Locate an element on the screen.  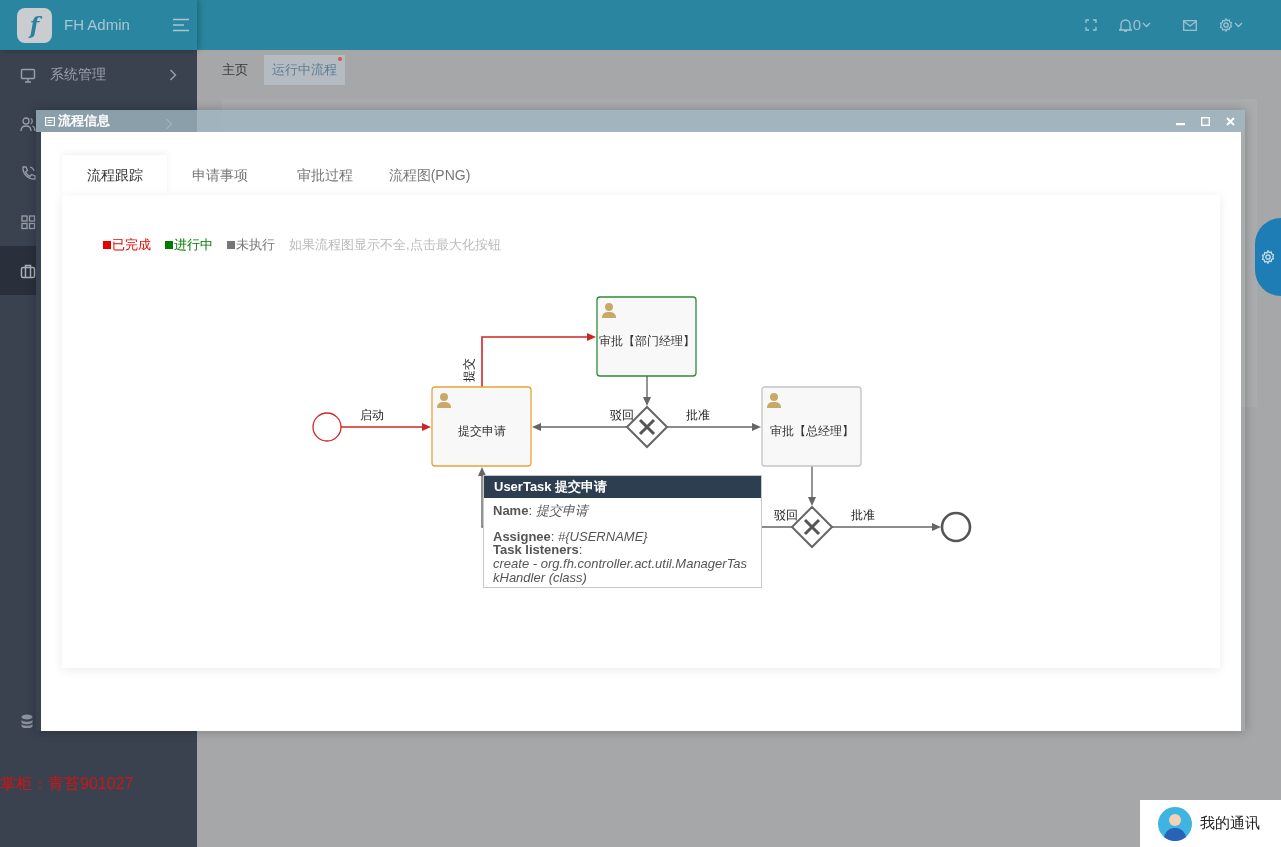
settings-tab is located at coordinates (1268, 257).